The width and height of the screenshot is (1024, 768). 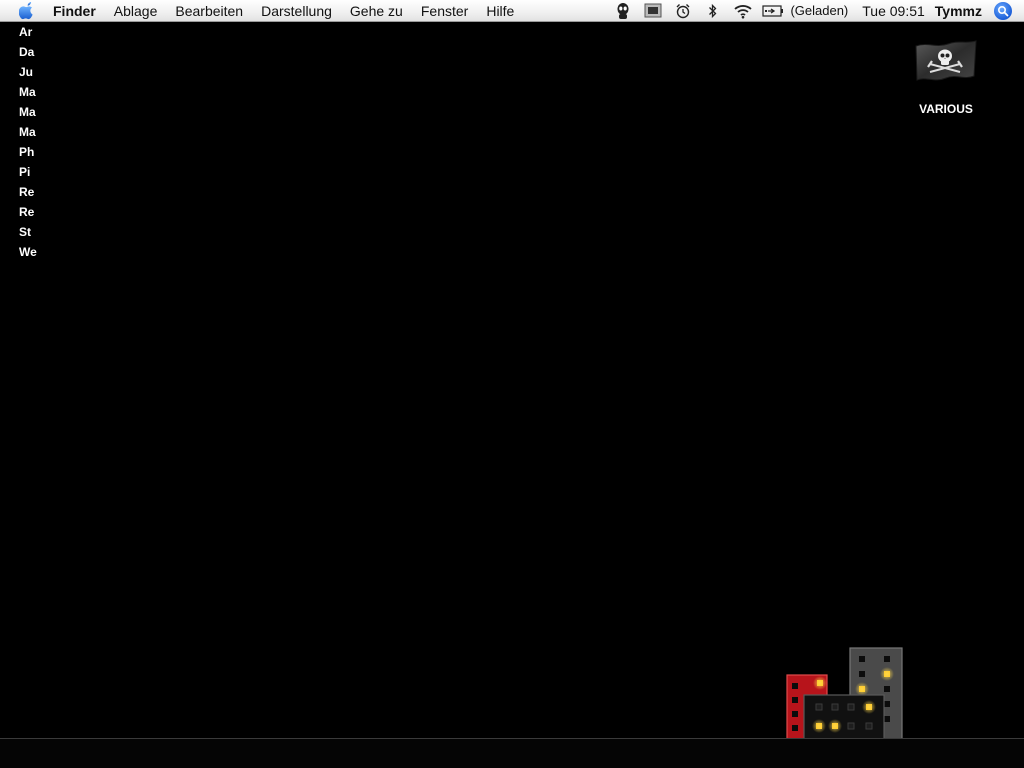 I want to click on alien-icon, so click(x=623, y=11).